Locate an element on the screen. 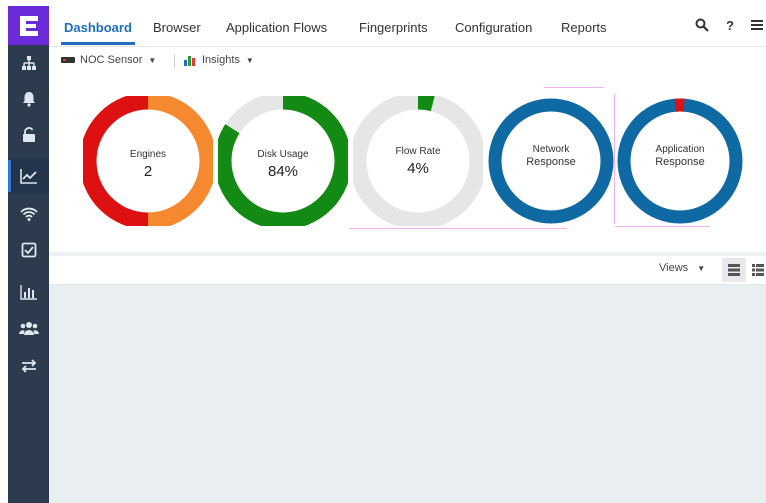 The height and width of the screenshot is (503, 766). gauge-value: 2 is located at coordinates (148, 171).